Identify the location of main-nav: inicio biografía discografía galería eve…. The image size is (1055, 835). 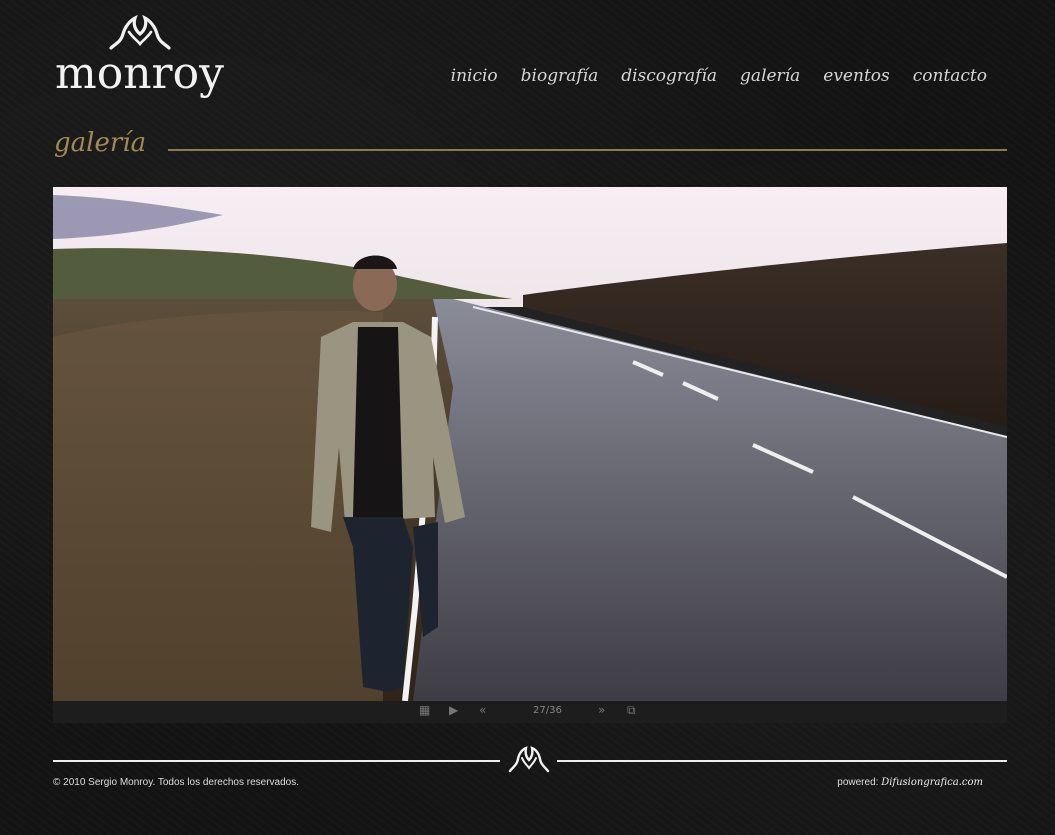
(707, 76).